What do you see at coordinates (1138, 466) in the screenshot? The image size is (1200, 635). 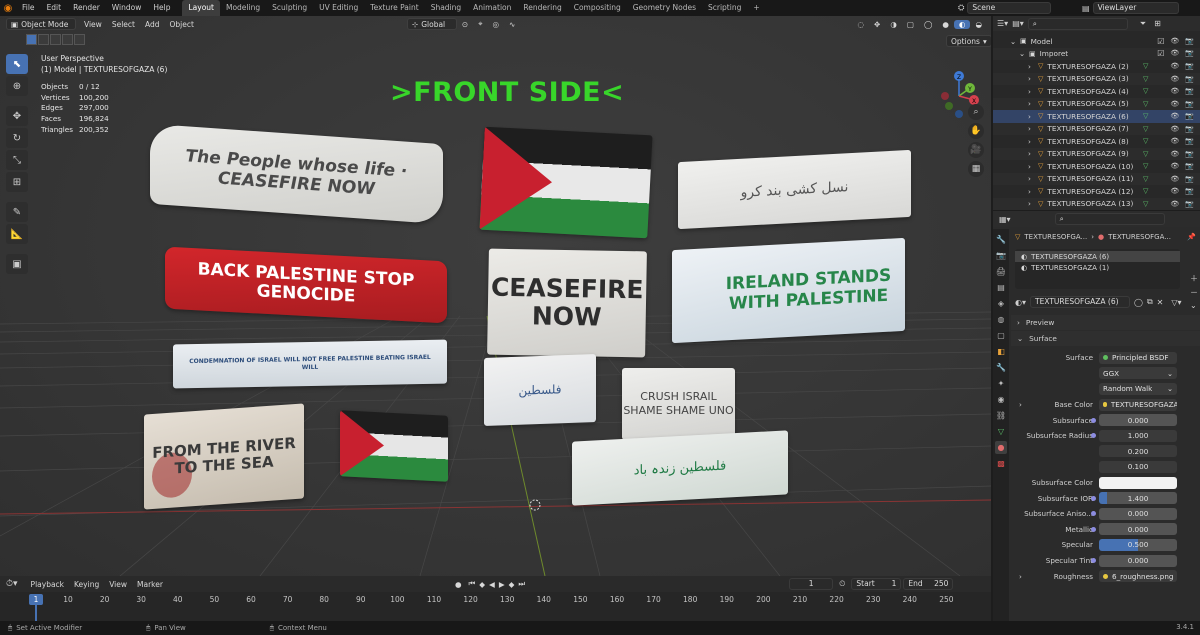 I see `property-value-field: 0.100` at bounding box center [1138, 466].